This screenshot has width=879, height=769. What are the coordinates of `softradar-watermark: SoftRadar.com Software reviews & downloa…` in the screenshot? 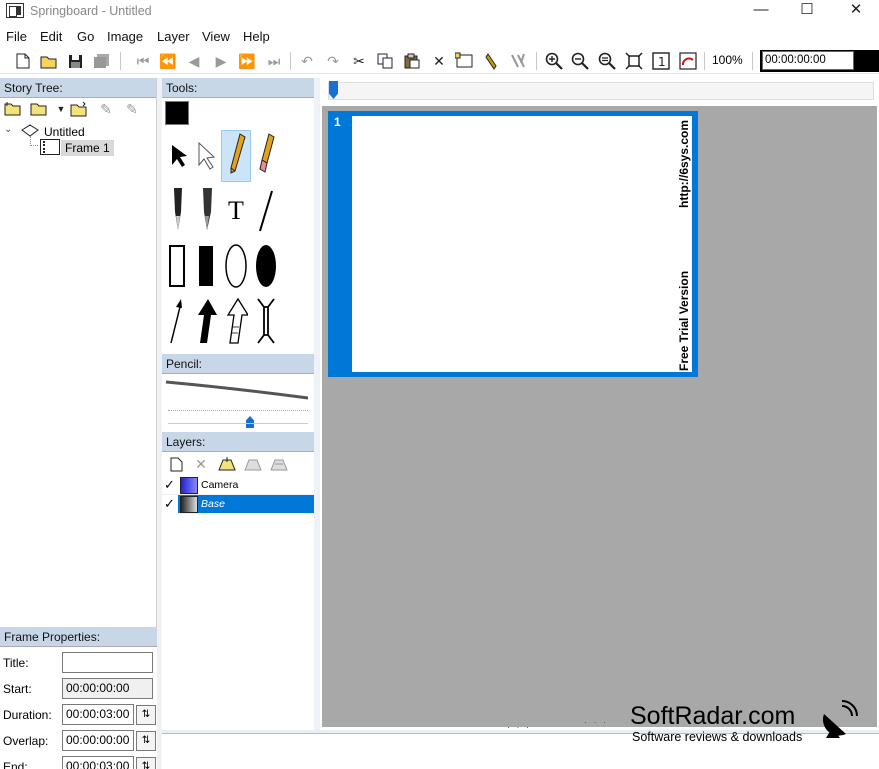 It's located at (750, 726).